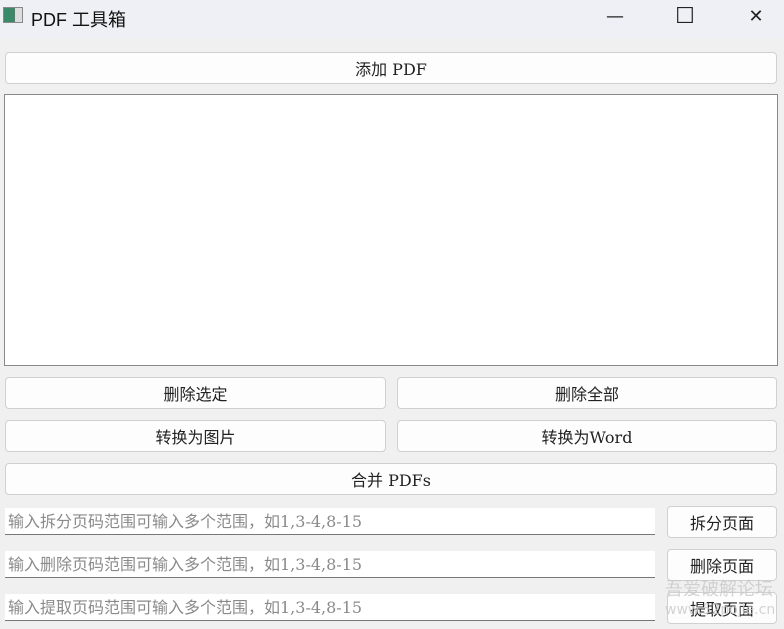  Describe the element at coordinates (391, 479) in the screenshot. I see `merge-pdfs-button: 合并 PDFs` at that location.